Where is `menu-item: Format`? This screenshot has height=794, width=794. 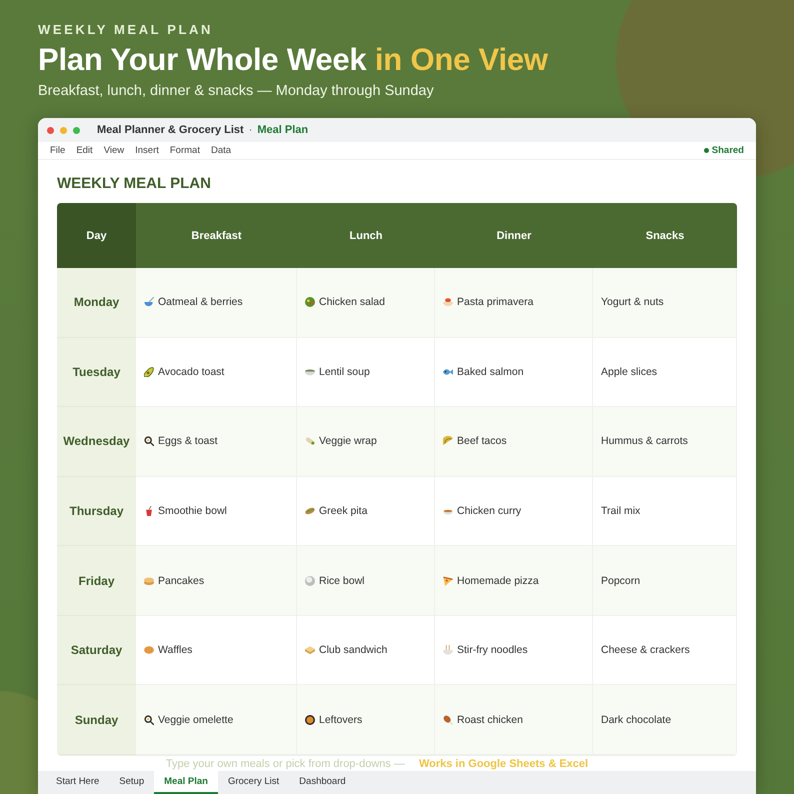
menu-item: Format is located at coordinates (184, 150).